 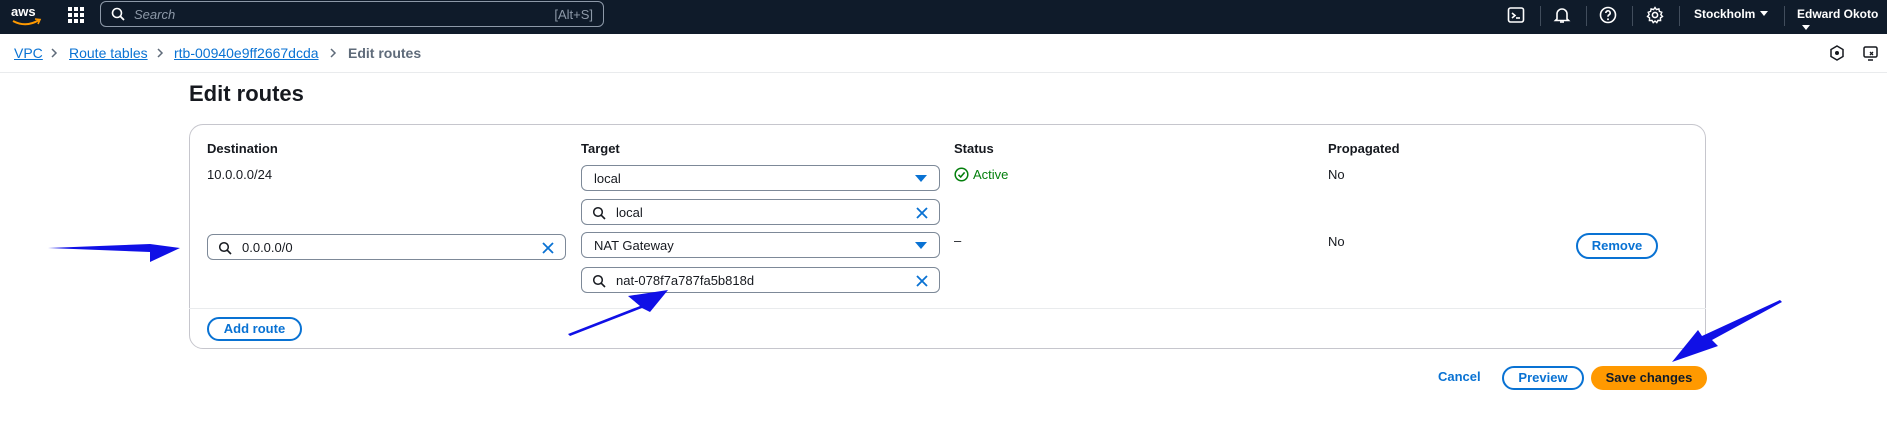 I want to click on preview-button: Preview, so click(x=1543, y=378).